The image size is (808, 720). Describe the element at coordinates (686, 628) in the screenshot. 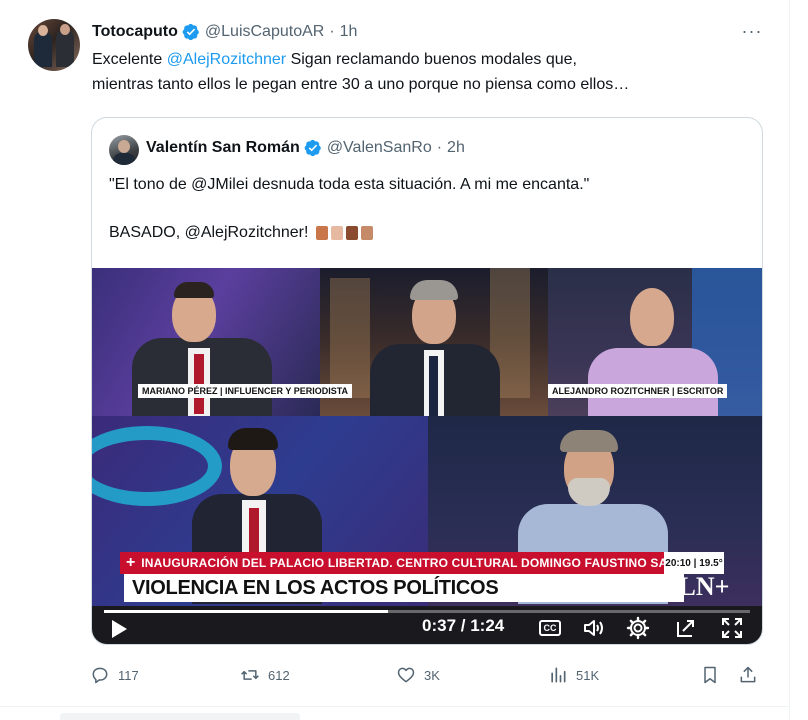

I see `picture-in-picture-icon` at that location.